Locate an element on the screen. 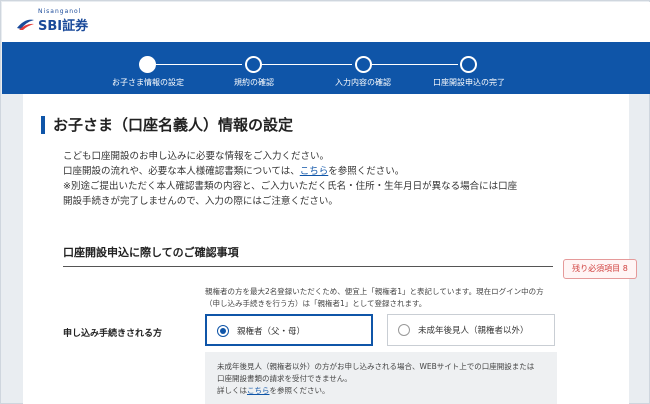  info-line-text: を参照ください。 is located at coordinates (299, 390).